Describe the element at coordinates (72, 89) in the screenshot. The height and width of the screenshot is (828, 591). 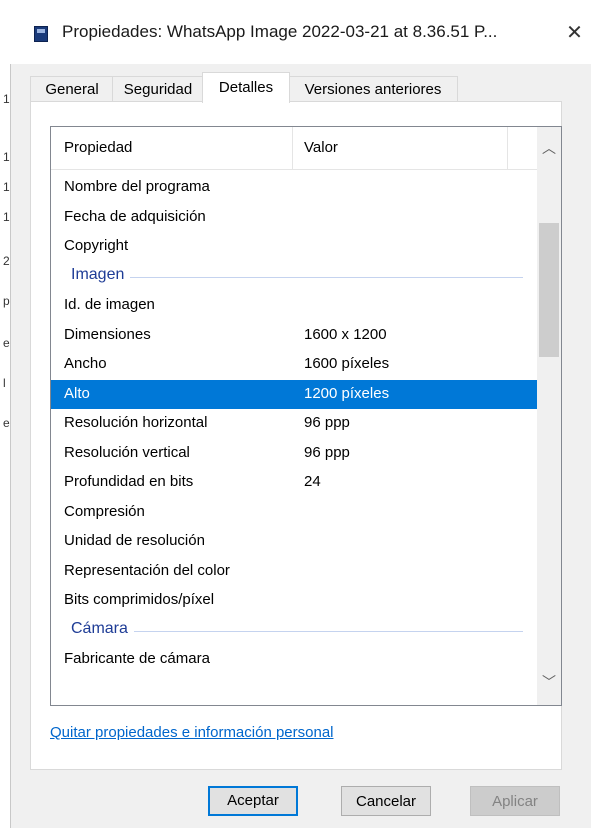
I see `tab-general: General` at that location.